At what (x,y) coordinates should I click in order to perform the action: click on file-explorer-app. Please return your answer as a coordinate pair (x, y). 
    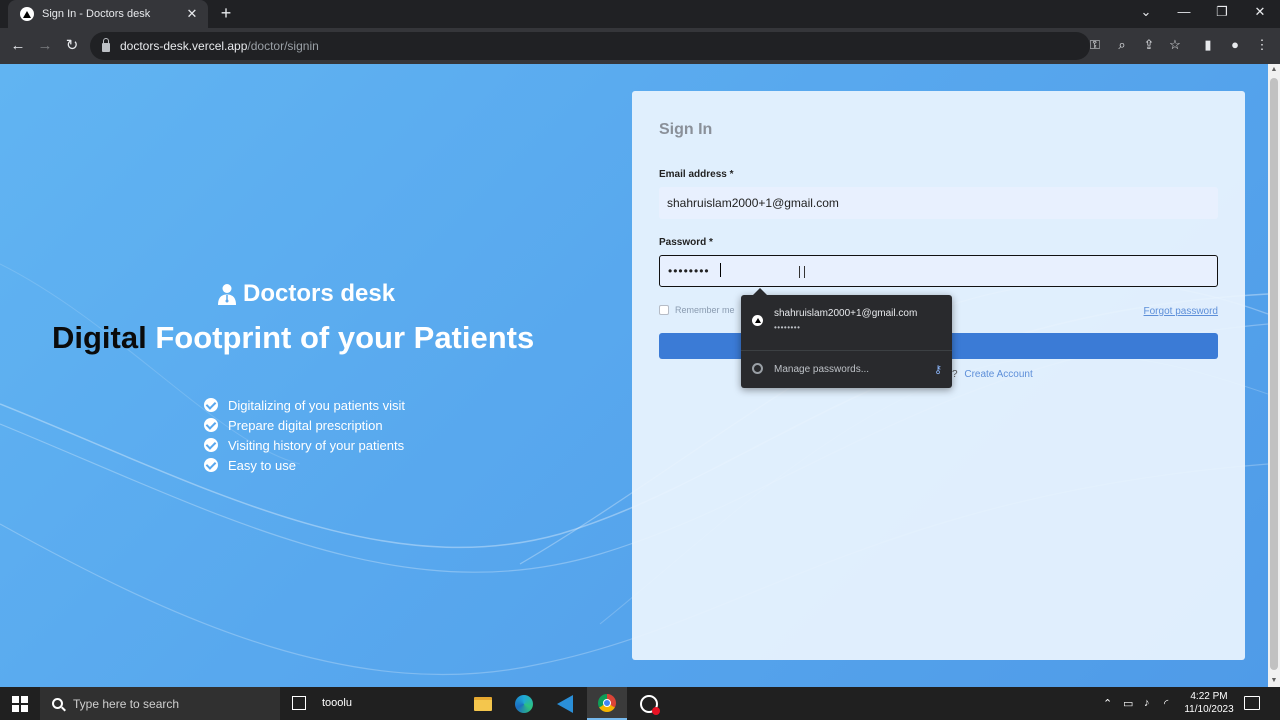
    Looking at the image, I should click on (483, 703).